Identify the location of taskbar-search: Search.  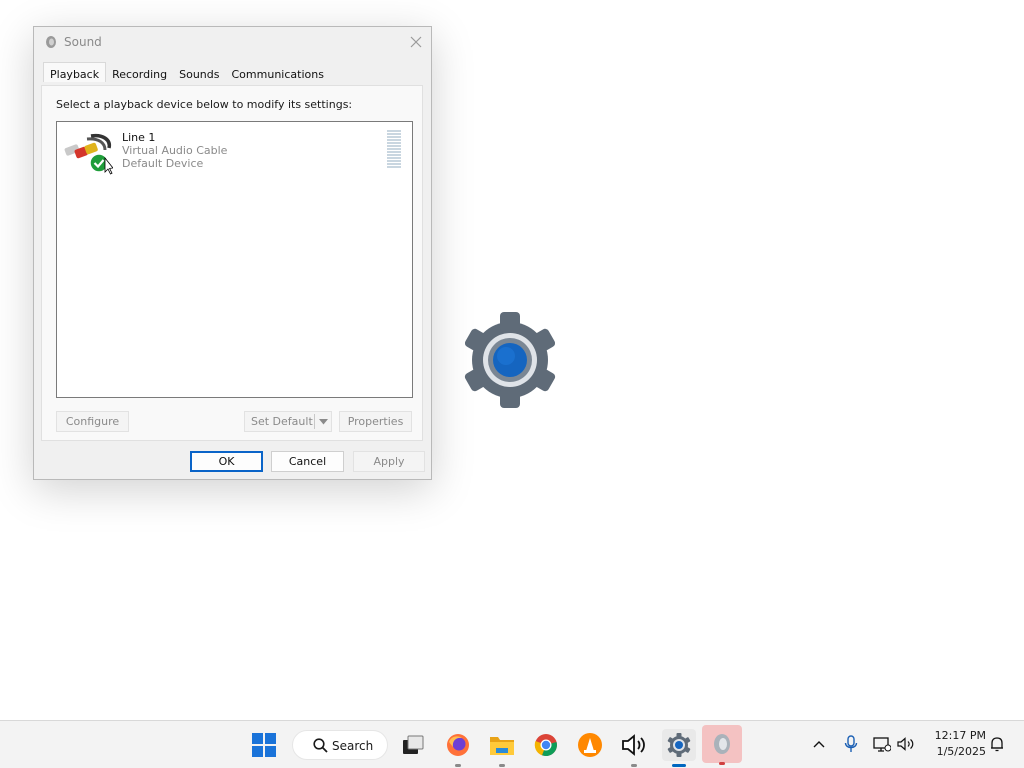
(340, 745).